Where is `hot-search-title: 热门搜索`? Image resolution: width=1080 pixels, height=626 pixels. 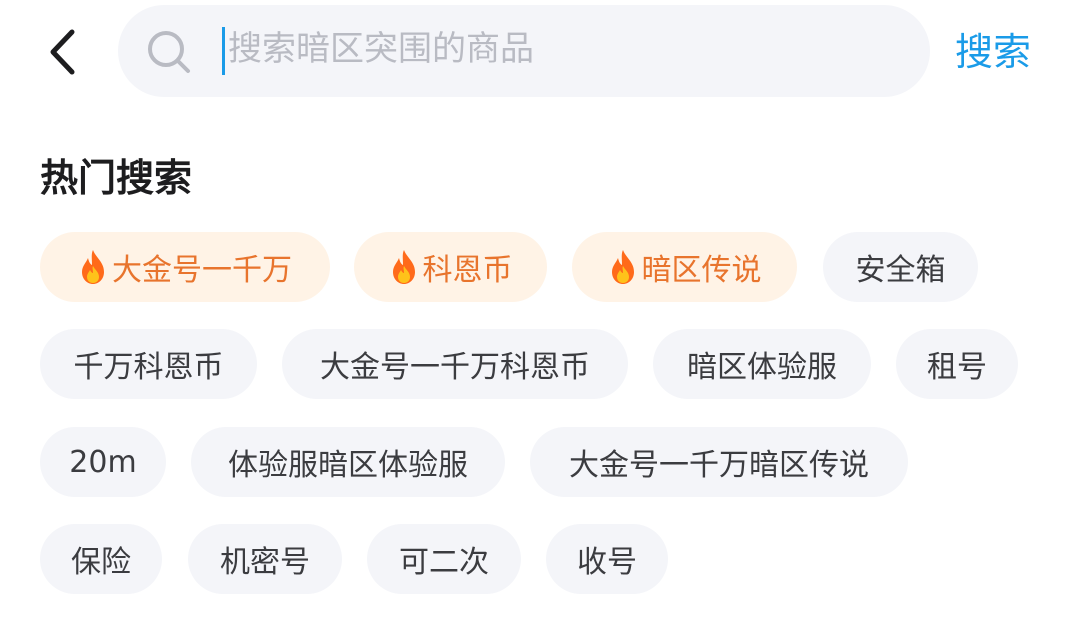 hot-search-title: 热门搜索 is located at coordinates (116, 178).